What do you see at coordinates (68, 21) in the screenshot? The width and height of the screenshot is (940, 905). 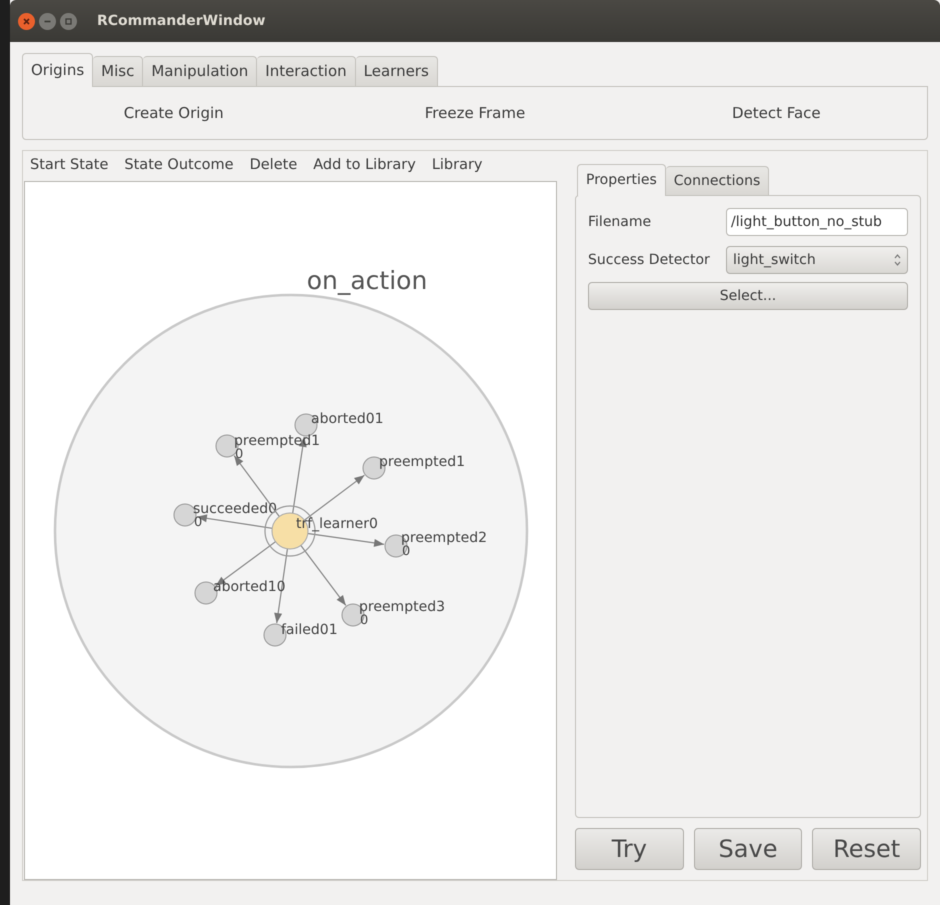 I see `maximize-icon` at bounding box center [68, 21].